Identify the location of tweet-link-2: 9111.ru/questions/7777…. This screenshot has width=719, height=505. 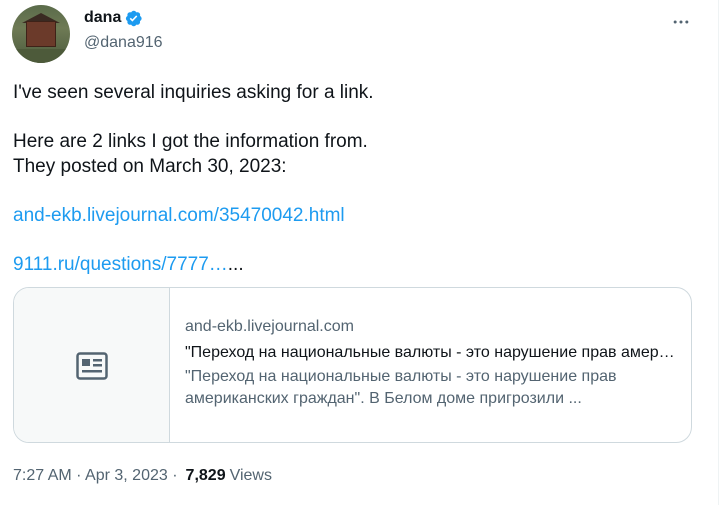
(120, 264).